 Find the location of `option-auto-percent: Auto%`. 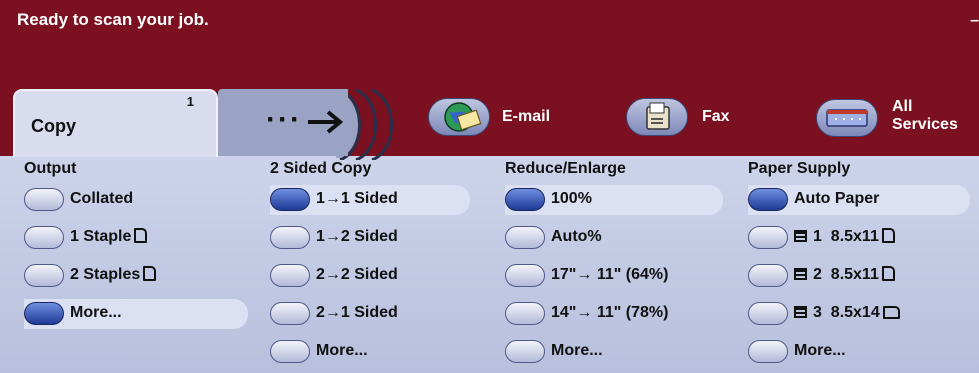

option-auto-percent: Auto% is located at coordinates (620, 237).